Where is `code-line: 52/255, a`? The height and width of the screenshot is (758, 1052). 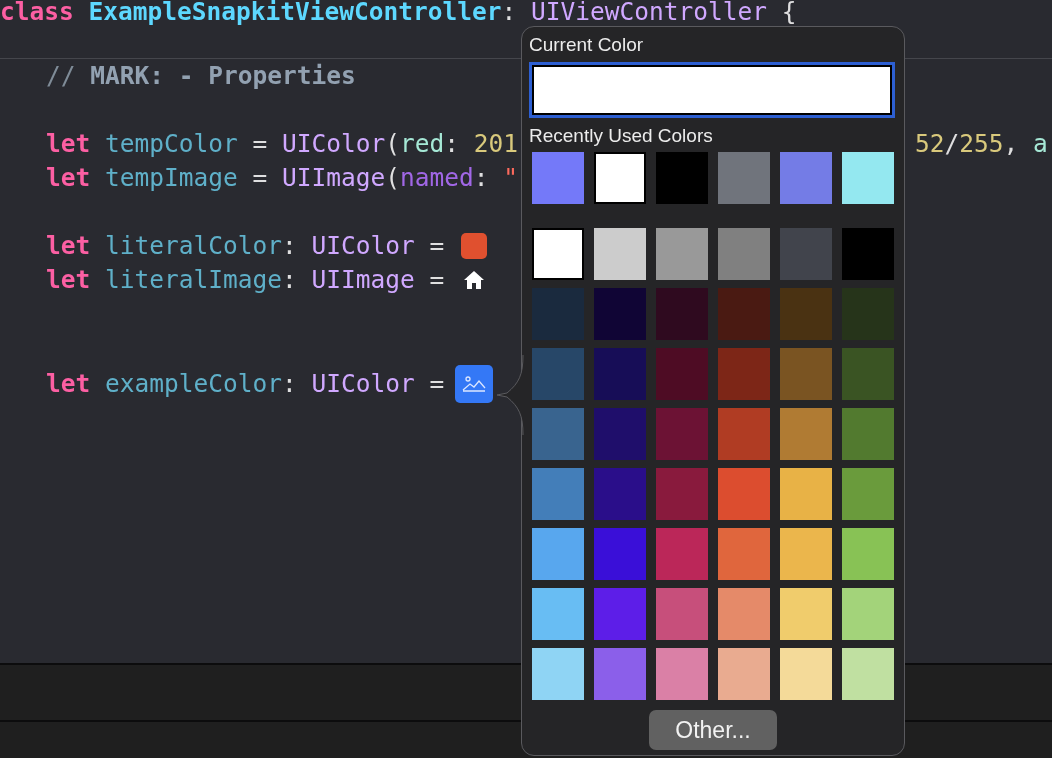
code-line: 52/255, a is located at coordinates (981, 143).